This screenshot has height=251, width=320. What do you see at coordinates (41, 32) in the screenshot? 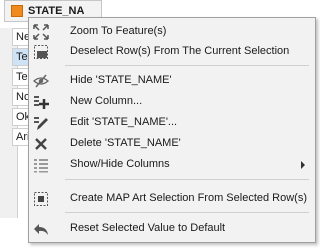
I see `zoom-to-feature-icon` at bounding box center [41, 32].